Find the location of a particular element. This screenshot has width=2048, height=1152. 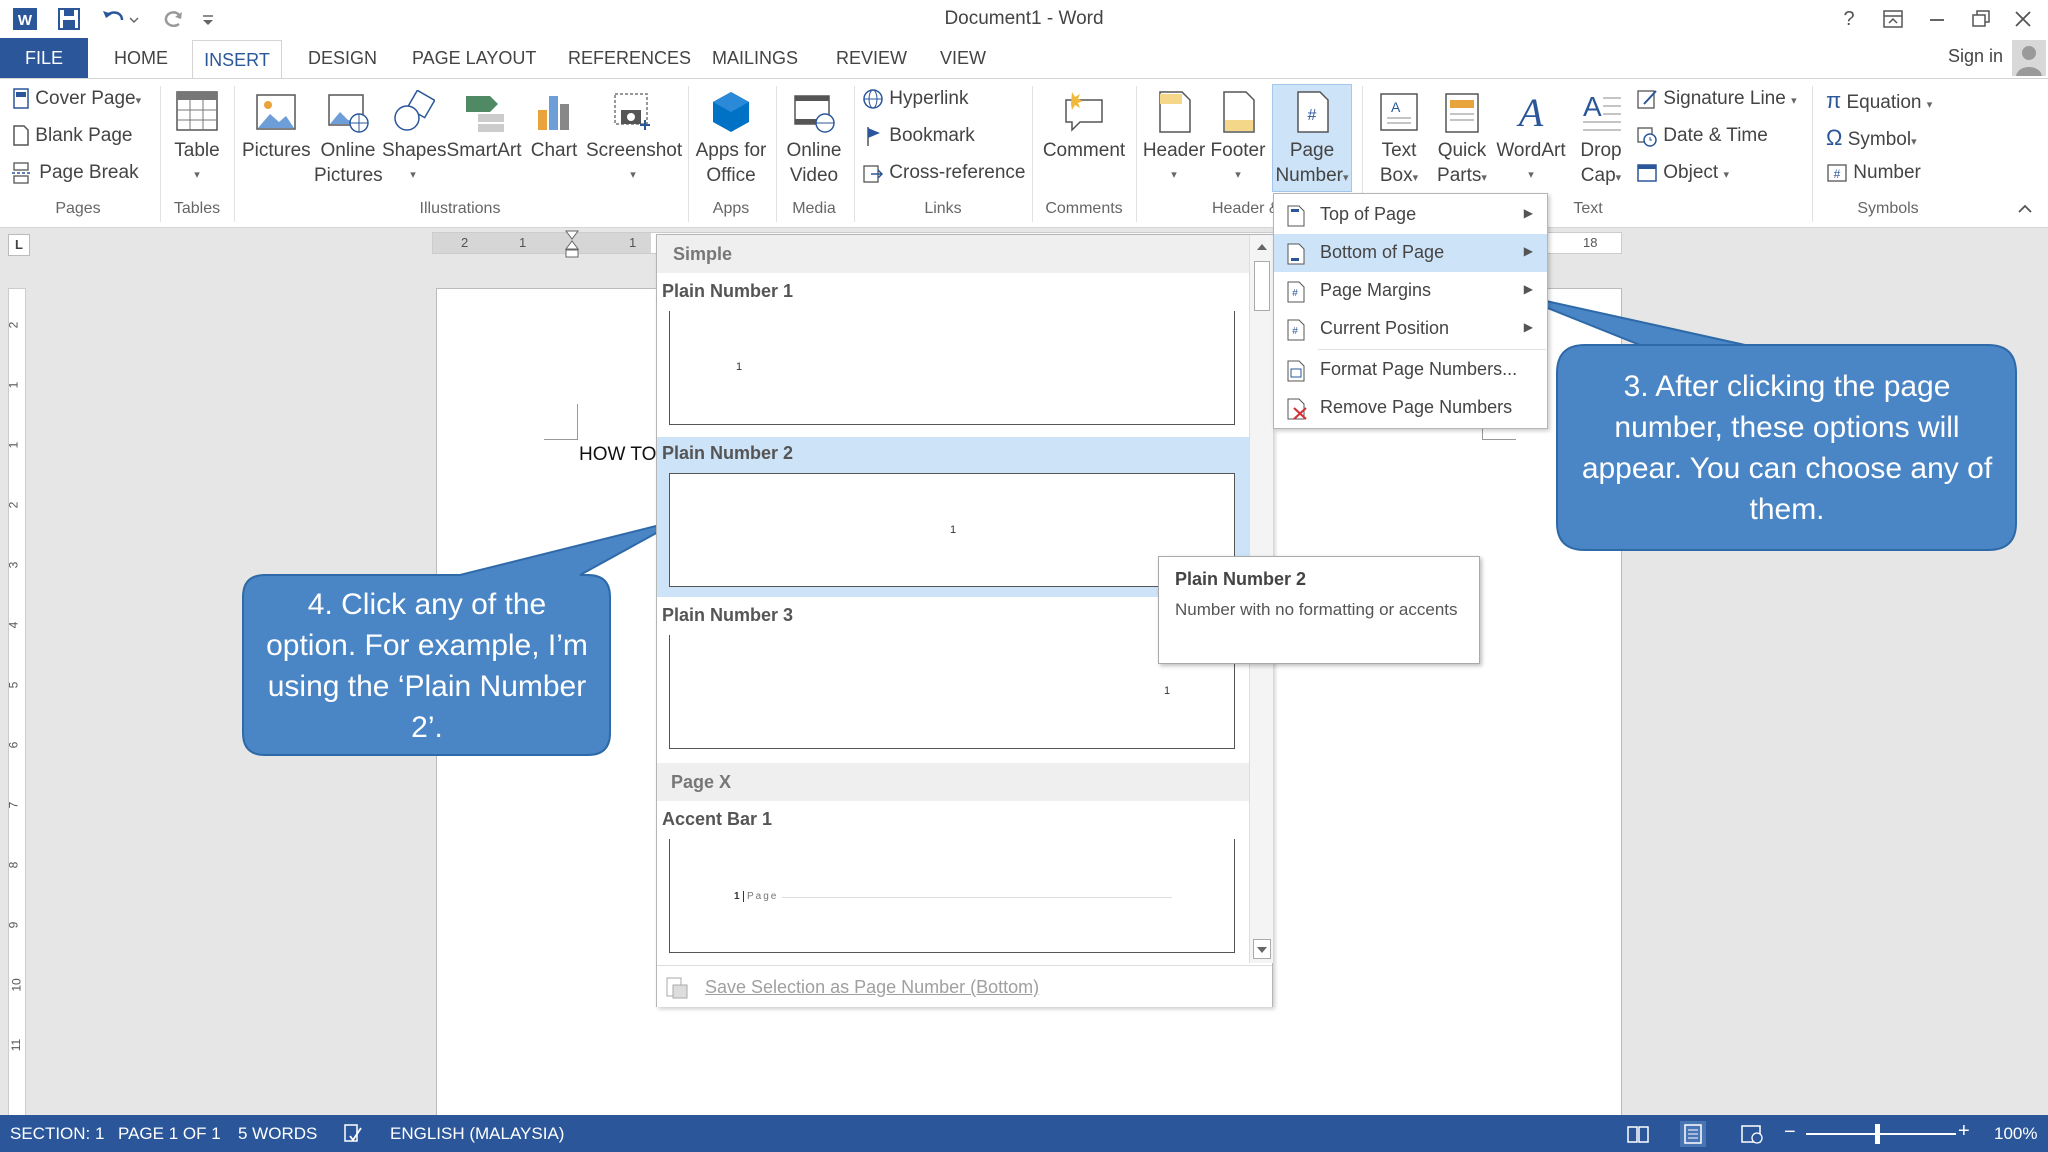

read-mode-icon is located at coordinates (1638, 1134).